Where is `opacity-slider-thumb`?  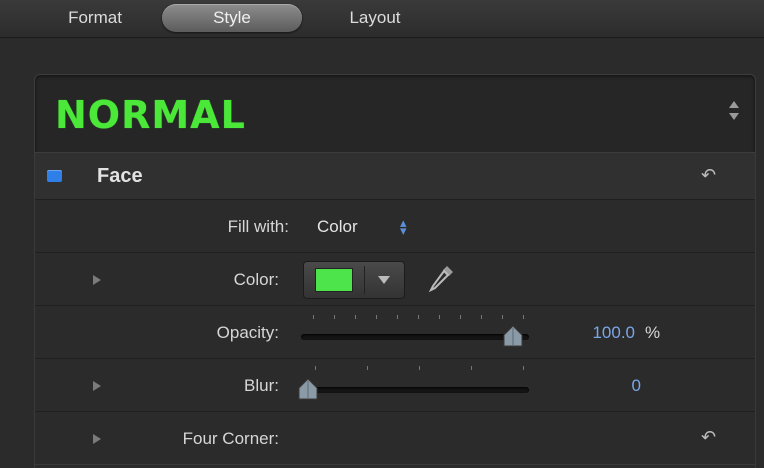 opacity-slider-thumb is located at coordinates (513, 336).